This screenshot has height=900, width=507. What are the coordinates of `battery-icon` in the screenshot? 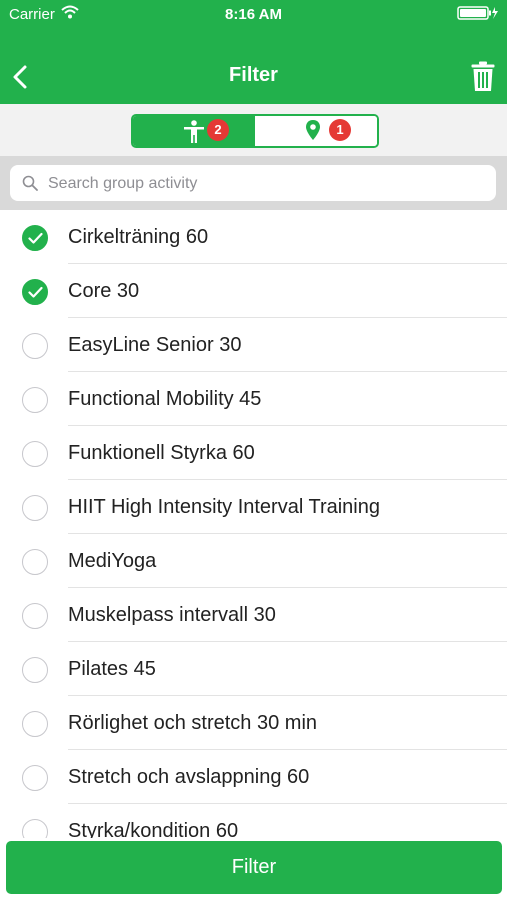 It's located at (477, 13).